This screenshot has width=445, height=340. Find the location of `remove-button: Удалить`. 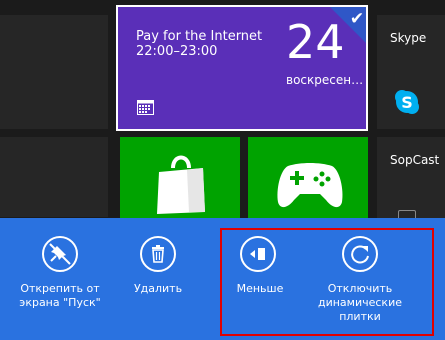

remove-button: Удалить is located at coordinates (158, 267).